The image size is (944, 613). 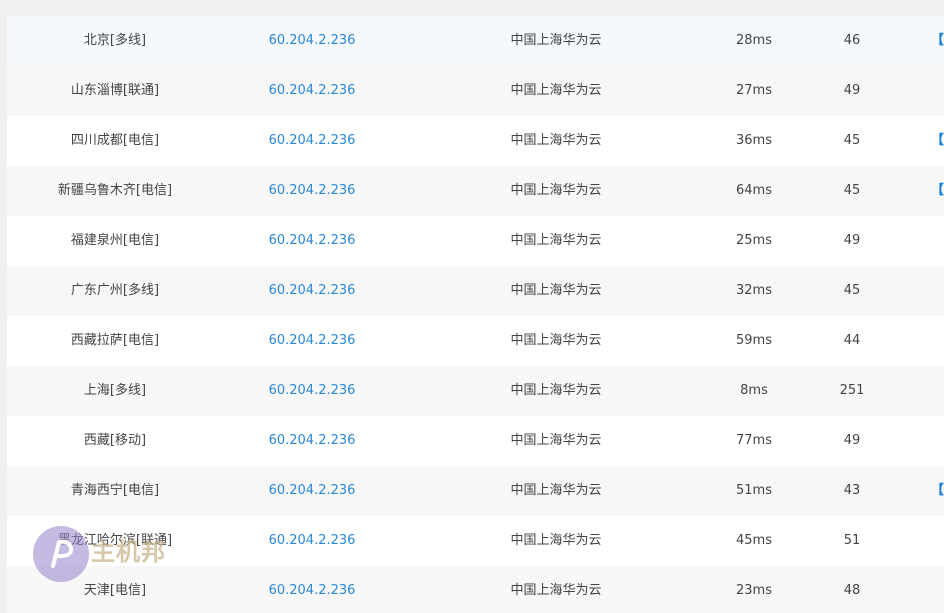 I want to click on node-name-cell: 上海[多线], so click(x=115, y=390).